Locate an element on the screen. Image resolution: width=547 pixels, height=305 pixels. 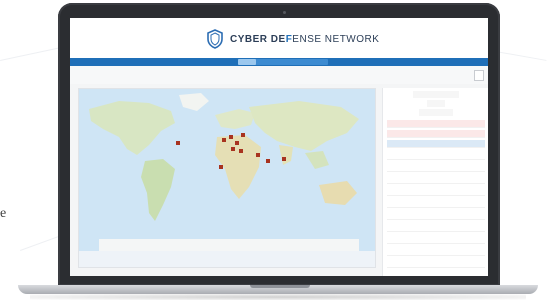
laptop-shadow is located at coordinates (278, 297).